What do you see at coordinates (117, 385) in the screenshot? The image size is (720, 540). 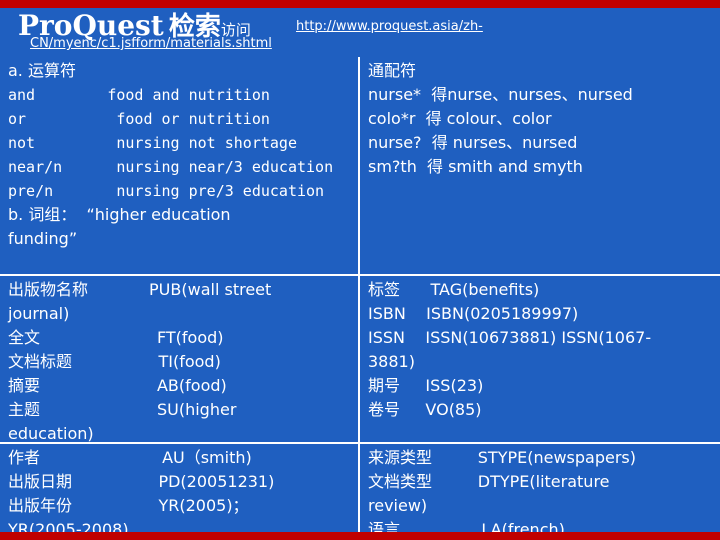 I see `cell-line: 摘要 AB(food)` at bounding box center [117, 385].